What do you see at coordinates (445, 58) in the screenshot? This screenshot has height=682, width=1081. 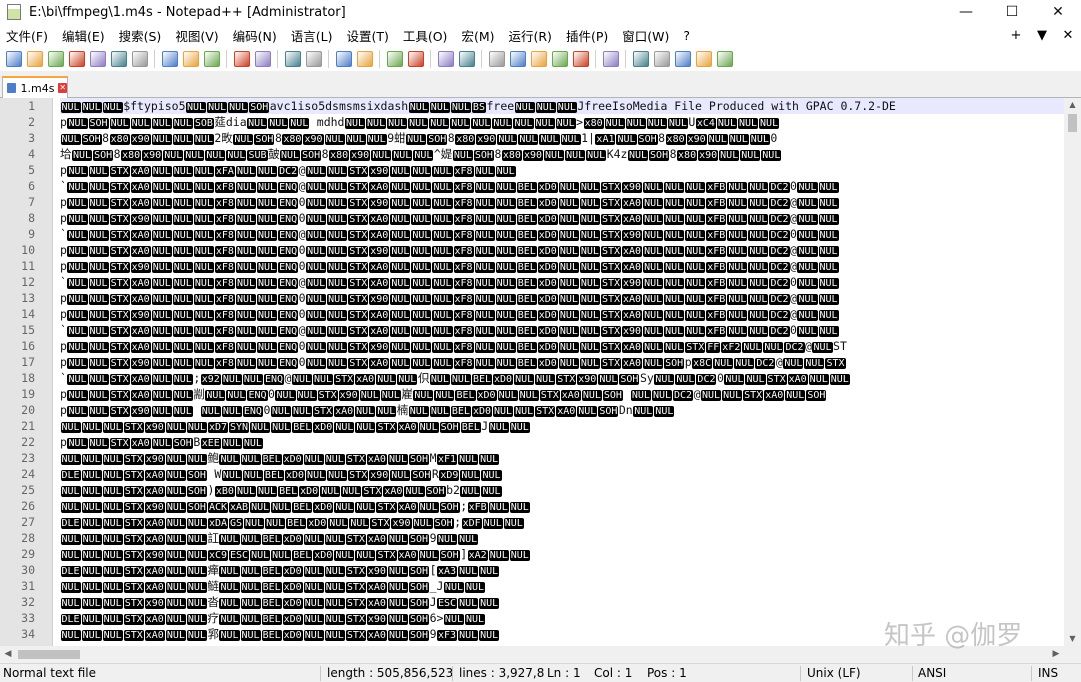 I see `word-wrap-icon` at bounding box center [445, 58].